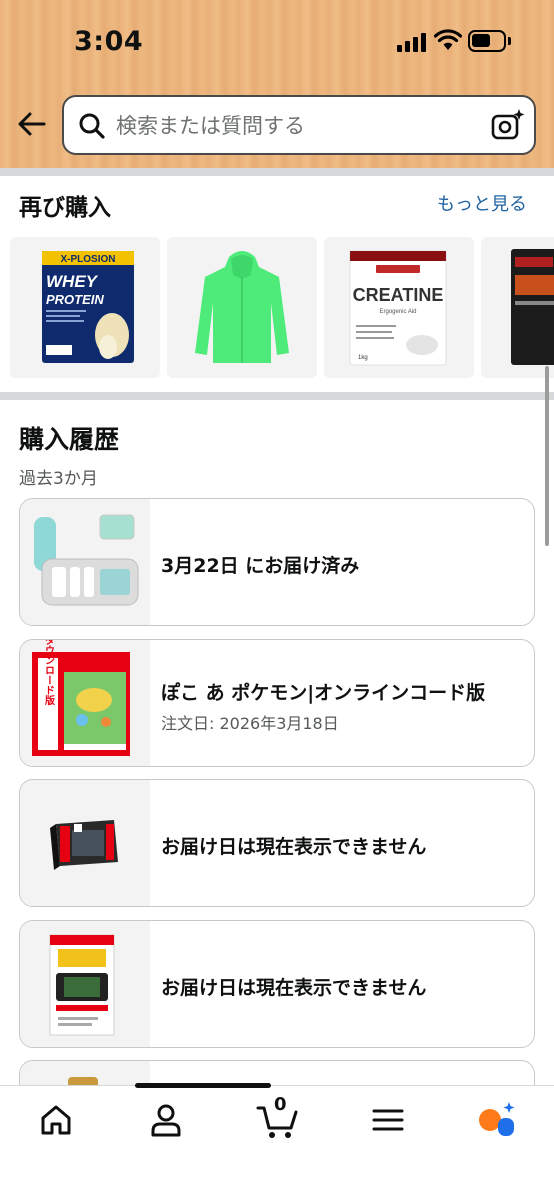  I want to click on bottom-navigation: 0, so click(277, 1142).